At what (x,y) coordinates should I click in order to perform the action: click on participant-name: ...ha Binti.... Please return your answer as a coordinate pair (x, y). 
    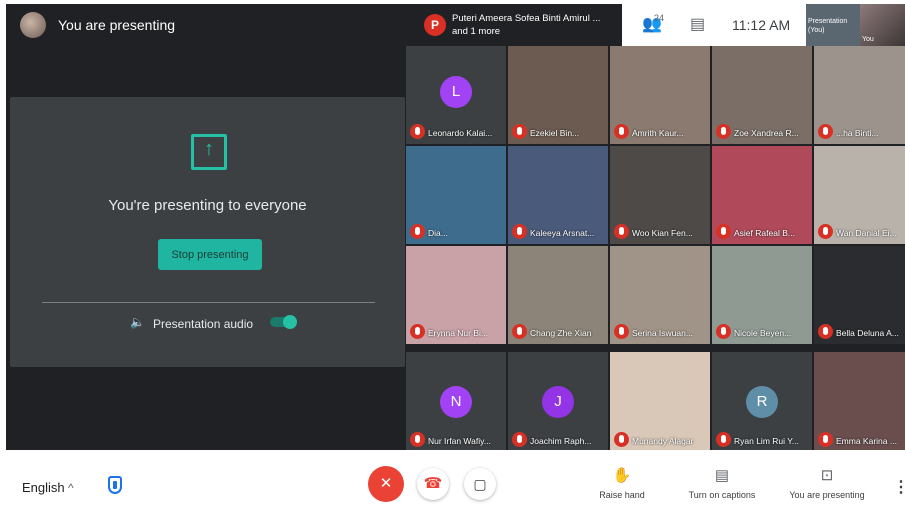
    Looking at the image, I should click on (857, 133).